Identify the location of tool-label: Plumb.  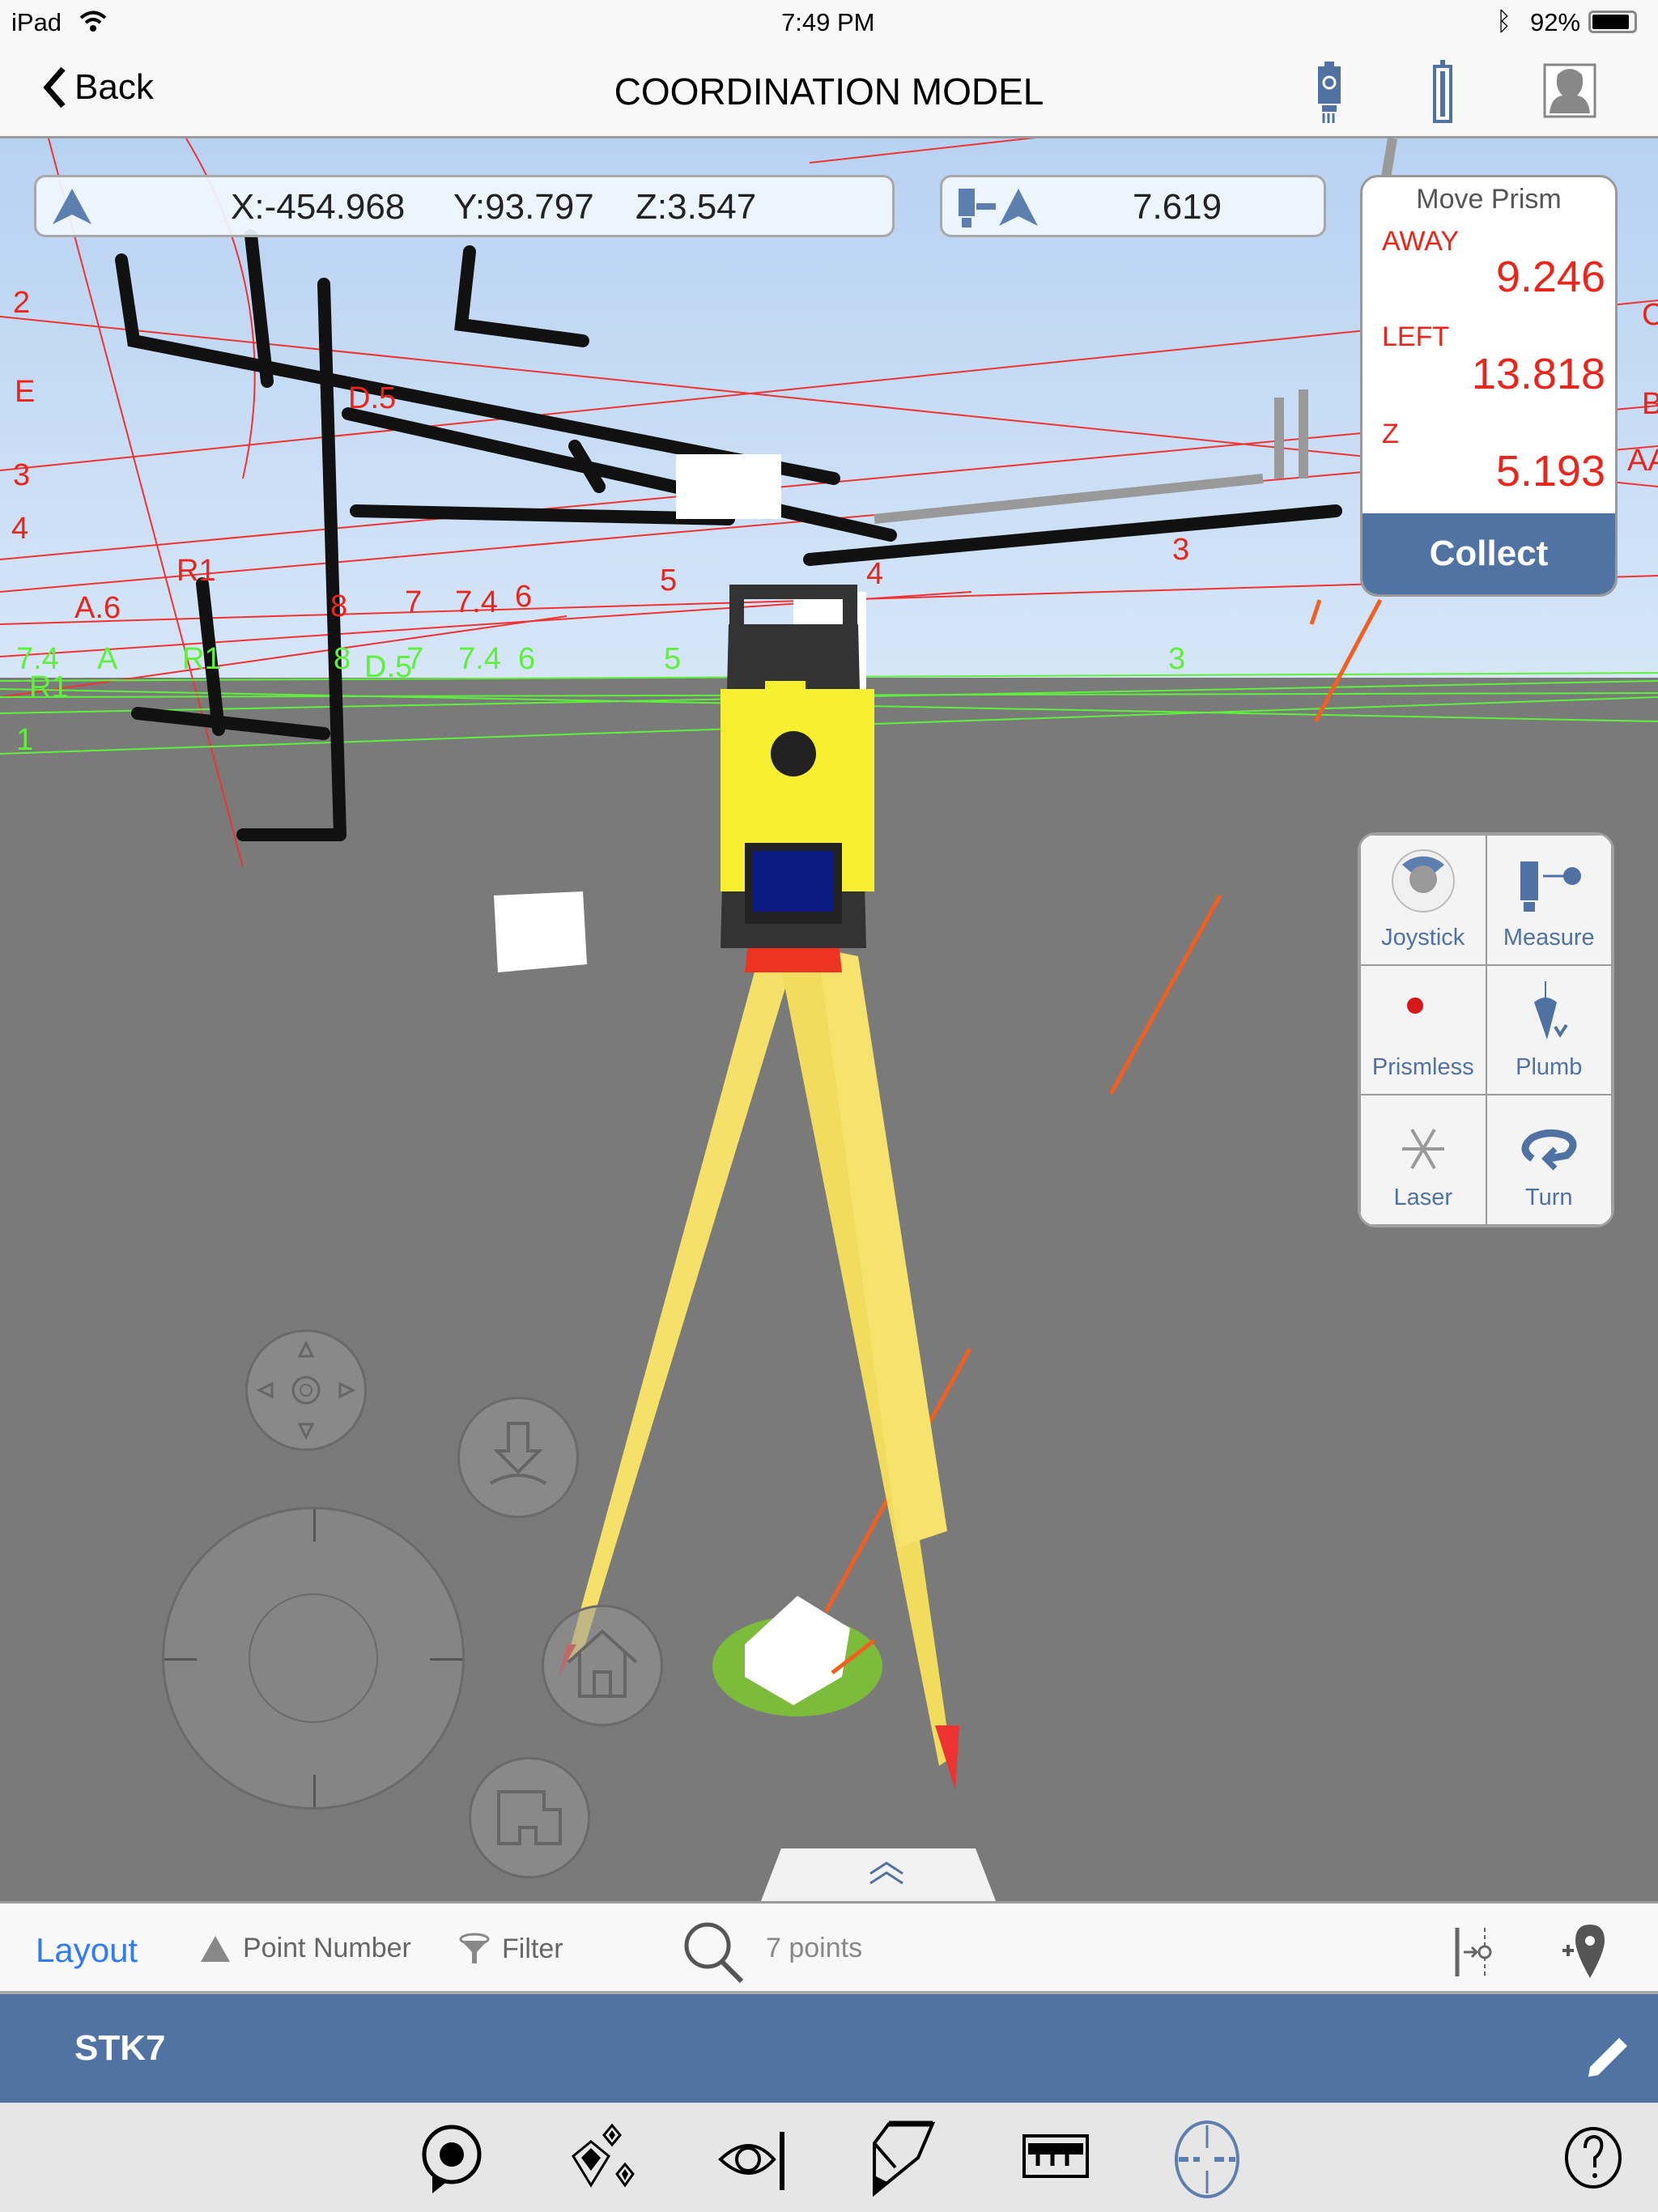
(1549, 1068).